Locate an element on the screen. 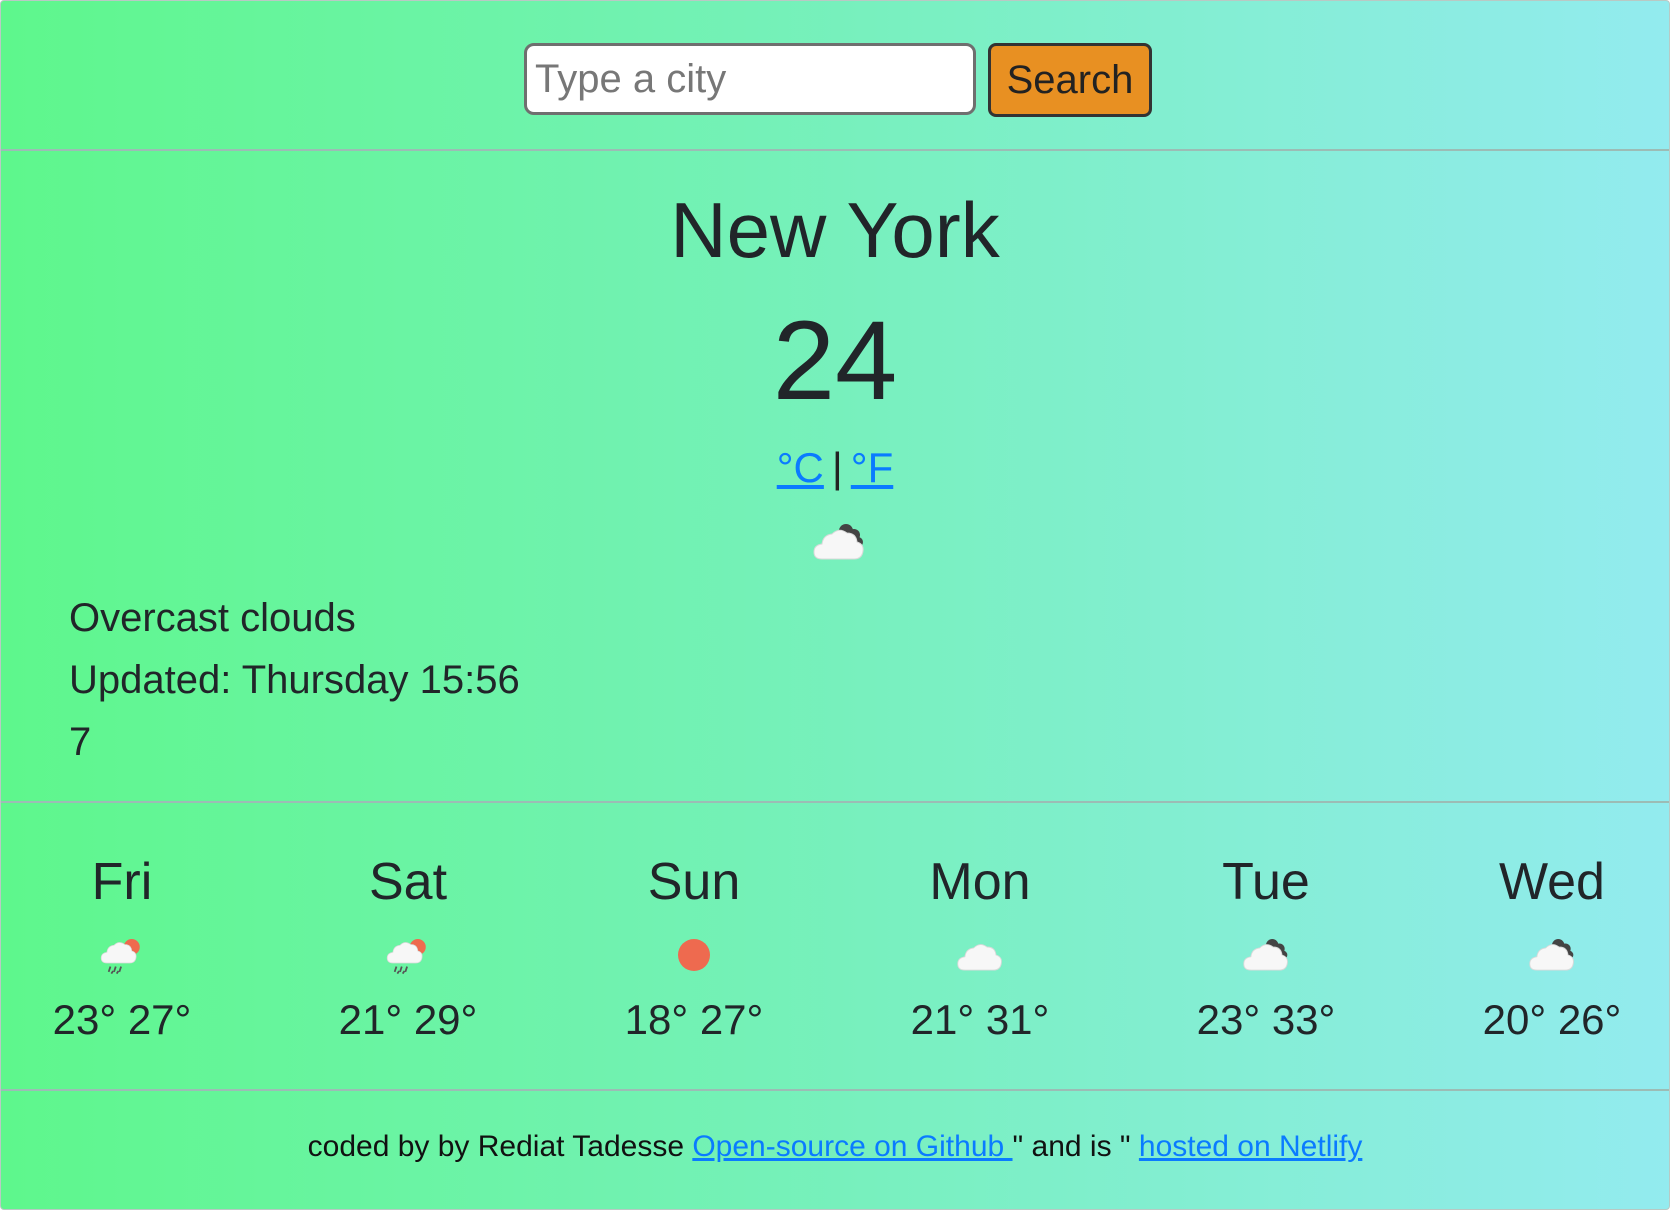 The height and width of the screenshot is (1216, 1672). forecast-day: Mon 21° 31° is located at coordinates (980, 946).